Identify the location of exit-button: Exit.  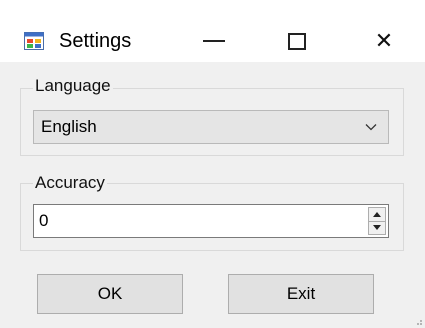
(301, 294).